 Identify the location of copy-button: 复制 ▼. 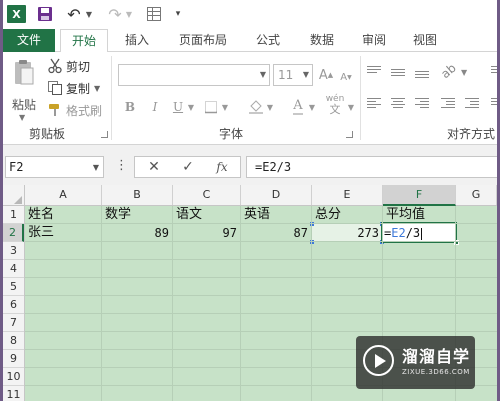
(73, 88).